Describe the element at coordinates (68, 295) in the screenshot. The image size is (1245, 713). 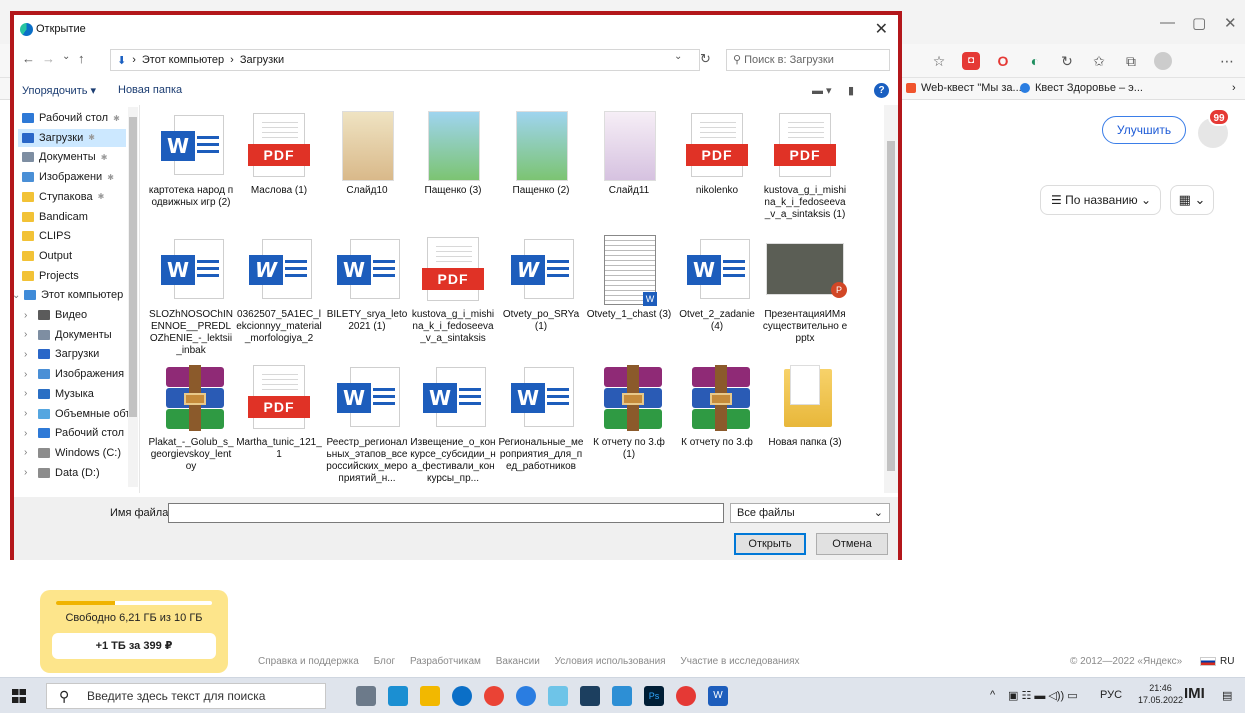
I see `nav-item: ⌄ Этот компьютер` at that location.